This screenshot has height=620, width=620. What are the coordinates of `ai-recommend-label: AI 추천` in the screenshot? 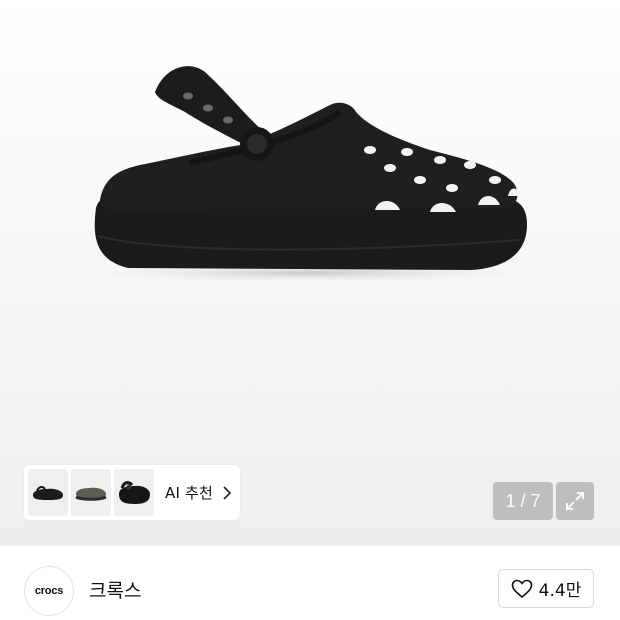 It's located at (189, 493).